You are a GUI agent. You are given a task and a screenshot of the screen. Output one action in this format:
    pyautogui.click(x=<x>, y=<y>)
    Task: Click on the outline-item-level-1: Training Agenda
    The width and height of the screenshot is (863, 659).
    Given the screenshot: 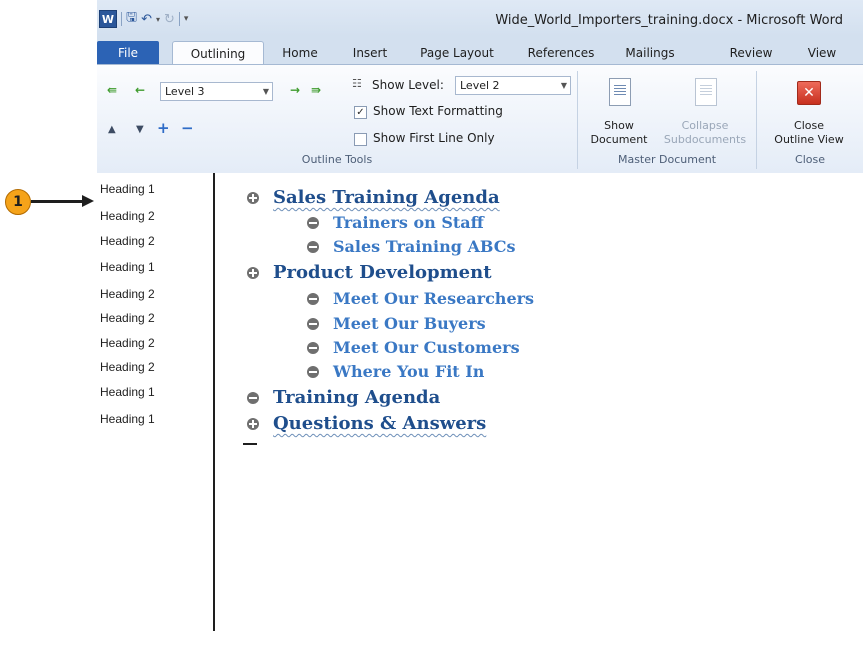 What is the action you would take?
    pyautogui.click(x=343, y=397)
    